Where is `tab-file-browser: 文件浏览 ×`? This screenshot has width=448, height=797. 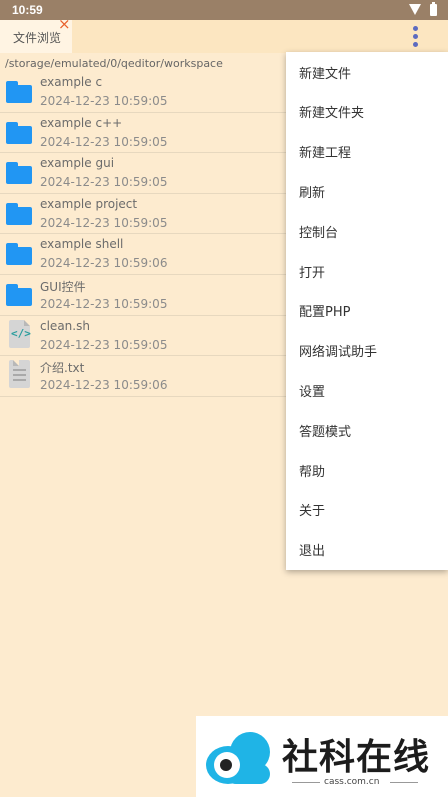
tab-file-browser: 文件浏览 × is located at coordinates (36, 35).